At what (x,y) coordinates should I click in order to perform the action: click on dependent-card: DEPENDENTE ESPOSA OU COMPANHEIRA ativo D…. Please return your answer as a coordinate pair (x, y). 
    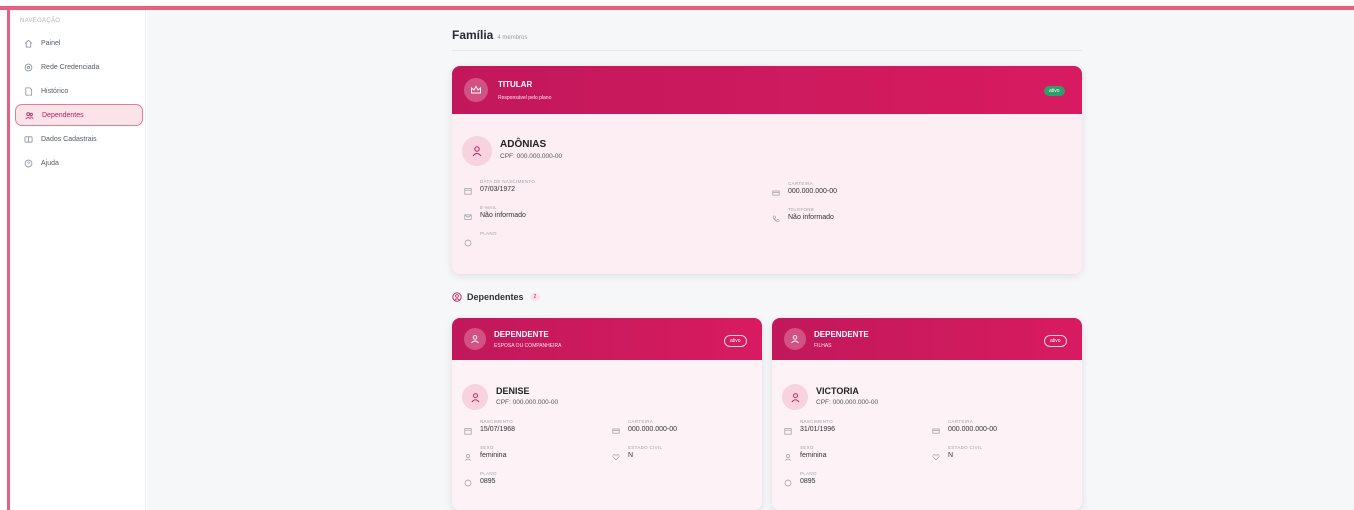
    Looking at the image, I should click on (607, 414).